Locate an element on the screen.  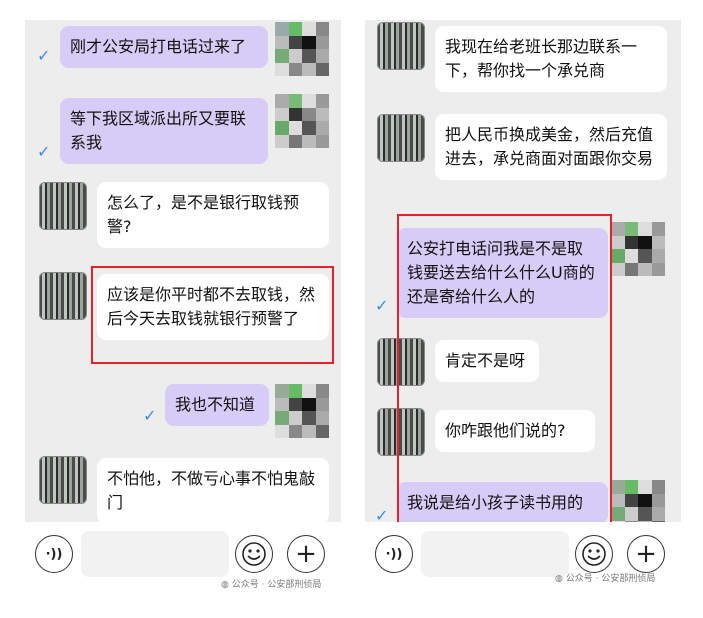
message-bubble-outgoing: 我也不知道 is located at coordinates (217, 405).